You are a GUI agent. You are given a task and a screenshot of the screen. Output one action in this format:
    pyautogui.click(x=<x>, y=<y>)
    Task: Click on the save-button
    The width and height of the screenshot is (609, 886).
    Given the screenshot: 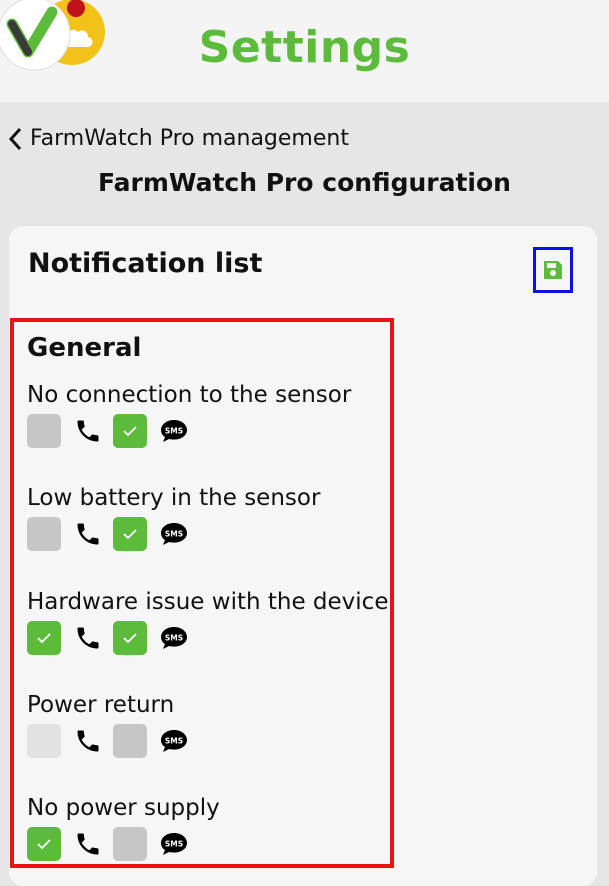 What is the action you would take?
    pyautogui.click(x=553, y=270)
    